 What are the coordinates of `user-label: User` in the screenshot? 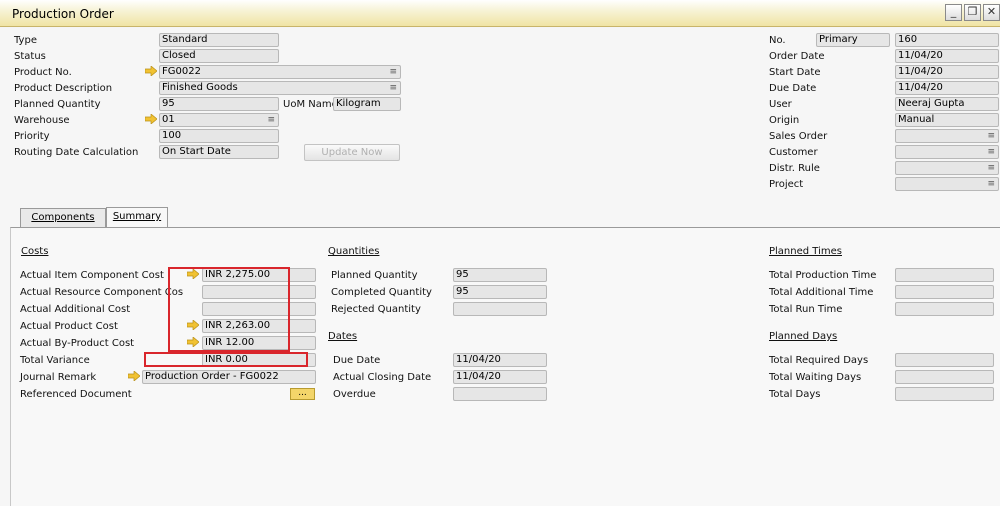 It's located at (780, 104).